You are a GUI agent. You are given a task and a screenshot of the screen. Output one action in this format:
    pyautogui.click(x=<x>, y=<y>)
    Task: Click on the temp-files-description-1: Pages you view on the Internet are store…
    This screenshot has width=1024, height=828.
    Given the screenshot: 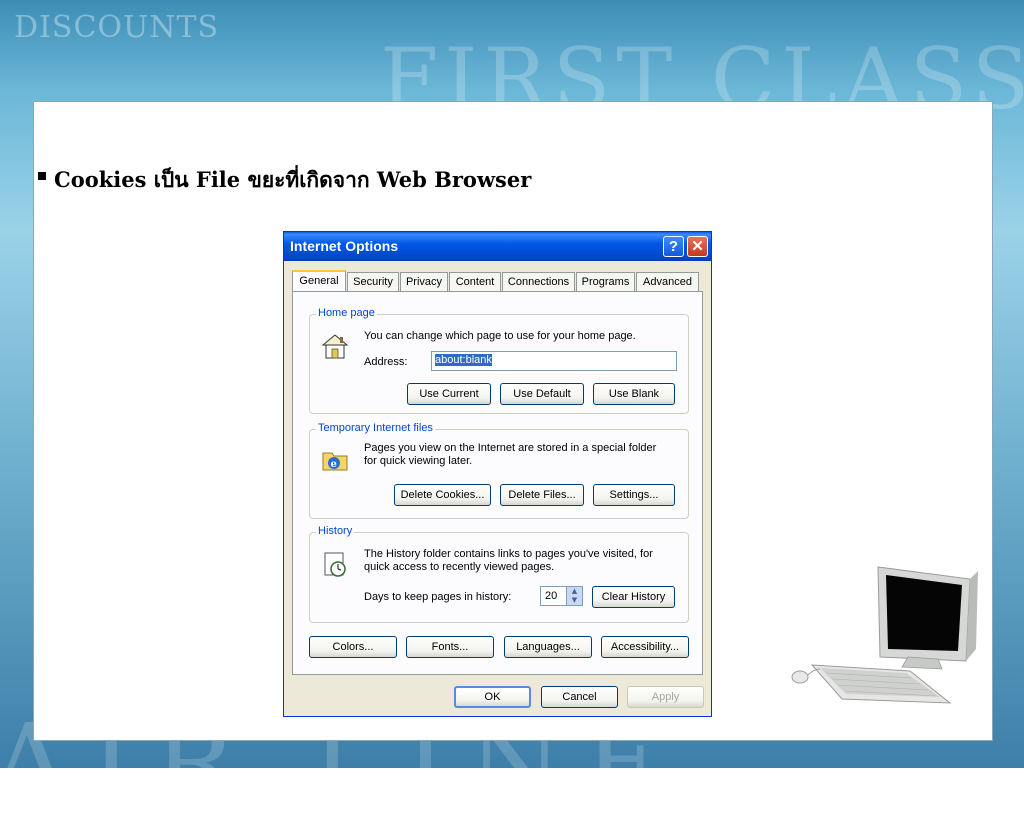 What is the action you would take?
    pyautogui.click(x=510, y=448)
    